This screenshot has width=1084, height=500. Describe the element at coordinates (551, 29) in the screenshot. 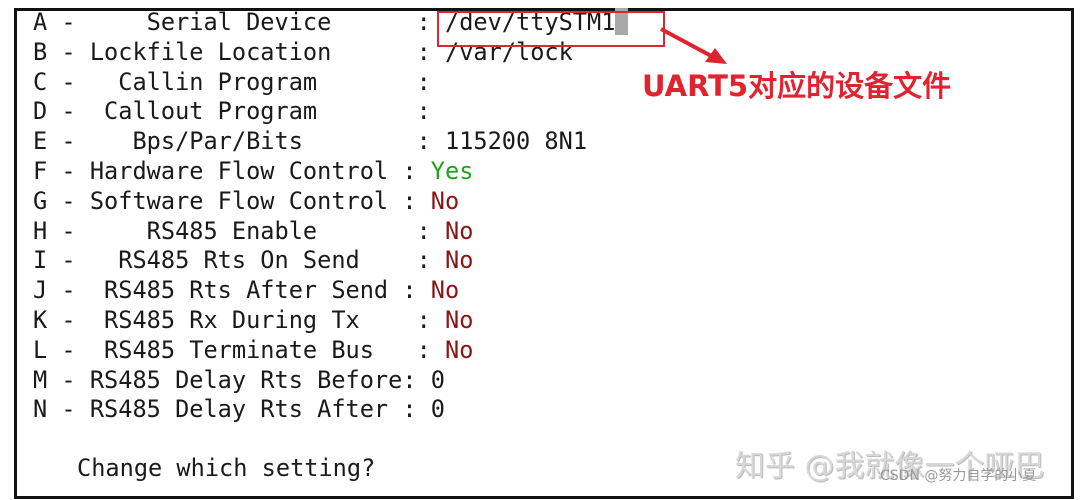

I see `serial-device-highlight-box` at that location.